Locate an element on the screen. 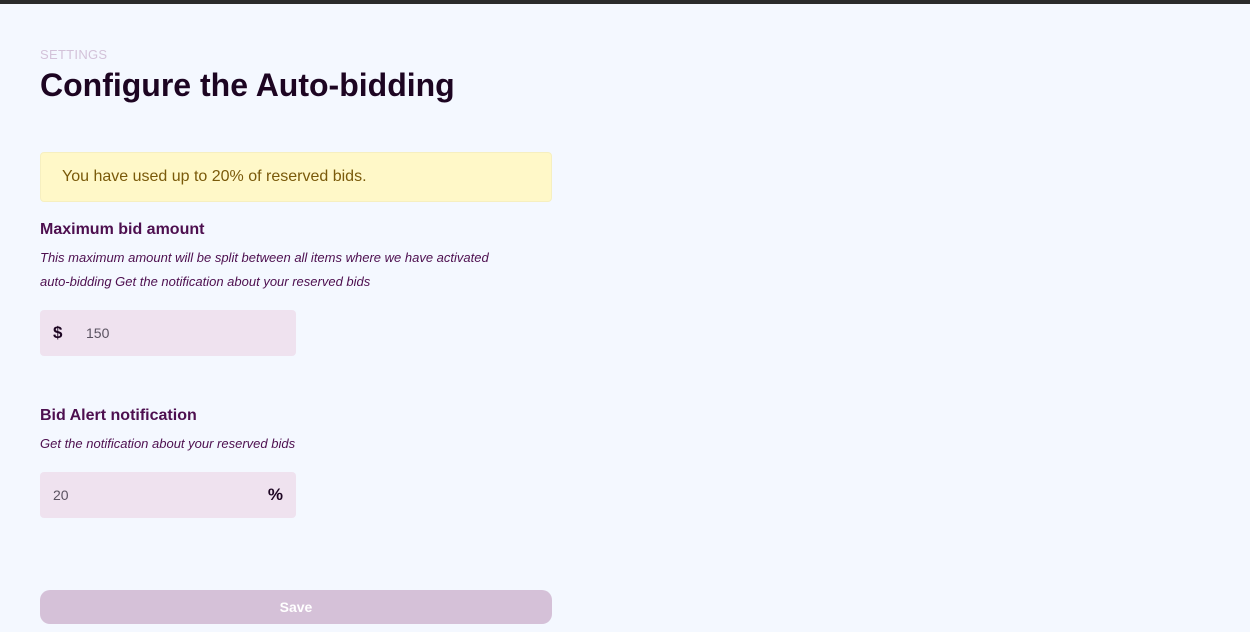  bid-alert-input is located at coordinates (153, 495).